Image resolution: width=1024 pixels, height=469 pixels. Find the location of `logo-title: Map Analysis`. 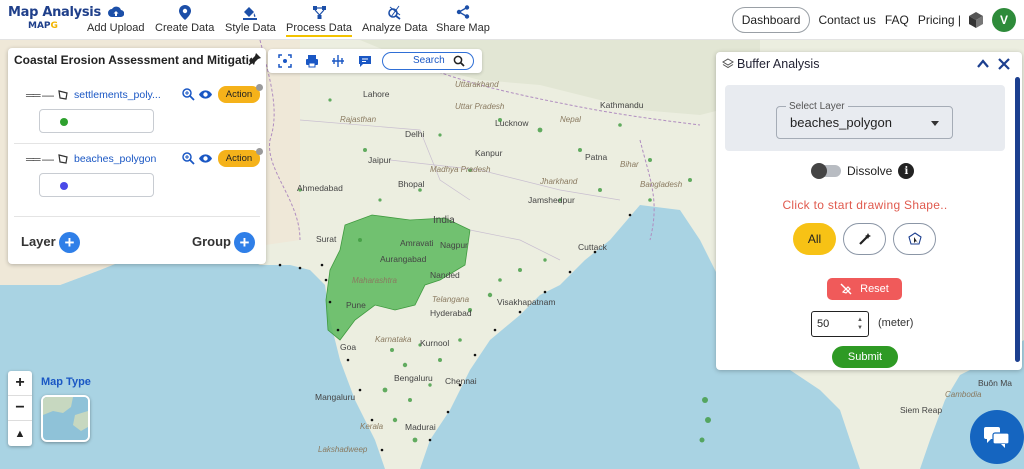

logo-title: Map Analysis is located at coordinates (54, 12).